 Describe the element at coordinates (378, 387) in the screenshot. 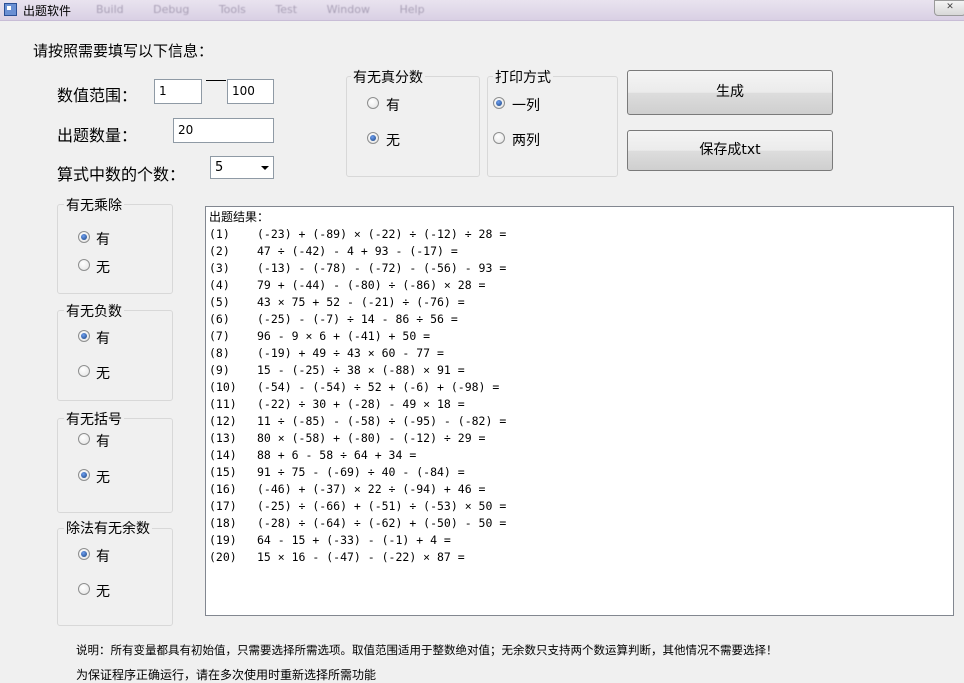

I see `result-line-expression: (-54) - (-54) ÷ 52 + (-6) + (-98) =` at that location.